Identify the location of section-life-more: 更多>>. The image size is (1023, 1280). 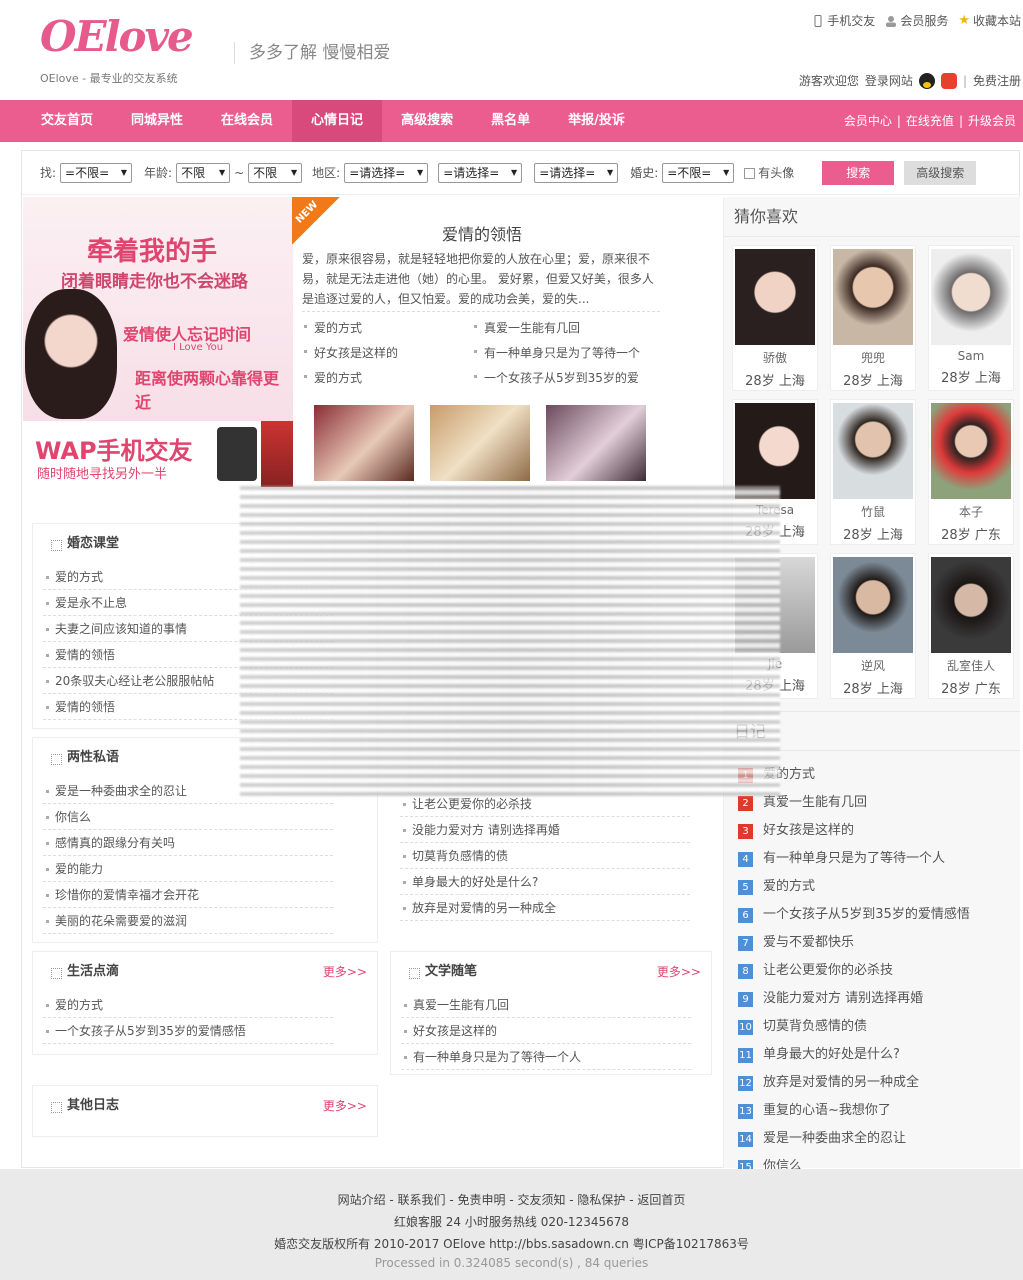
(345, 972).